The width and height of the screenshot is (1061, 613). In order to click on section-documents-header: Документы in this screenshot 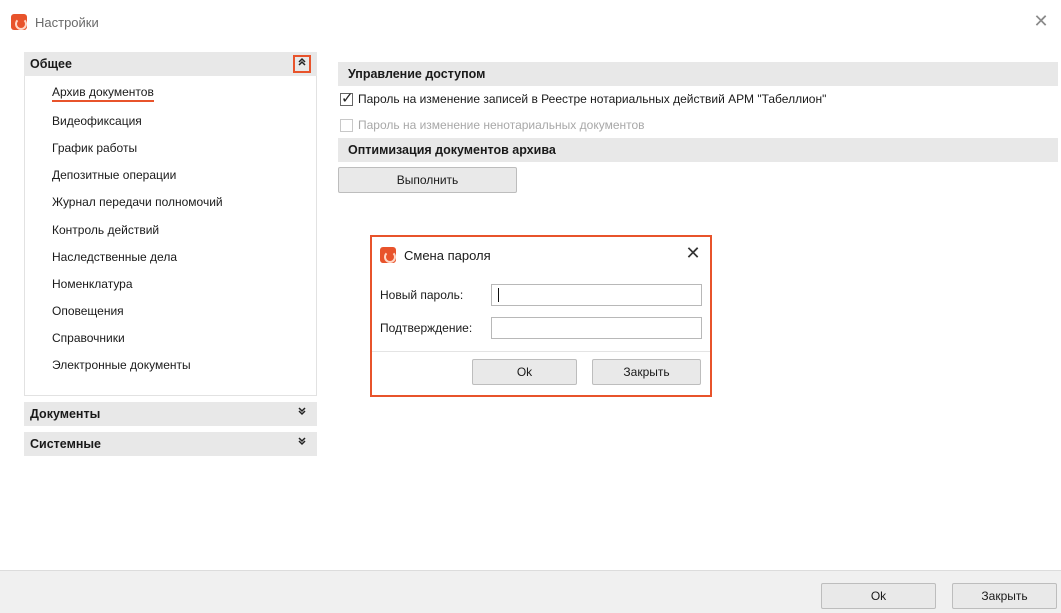, I will do `click(170, 414)`.